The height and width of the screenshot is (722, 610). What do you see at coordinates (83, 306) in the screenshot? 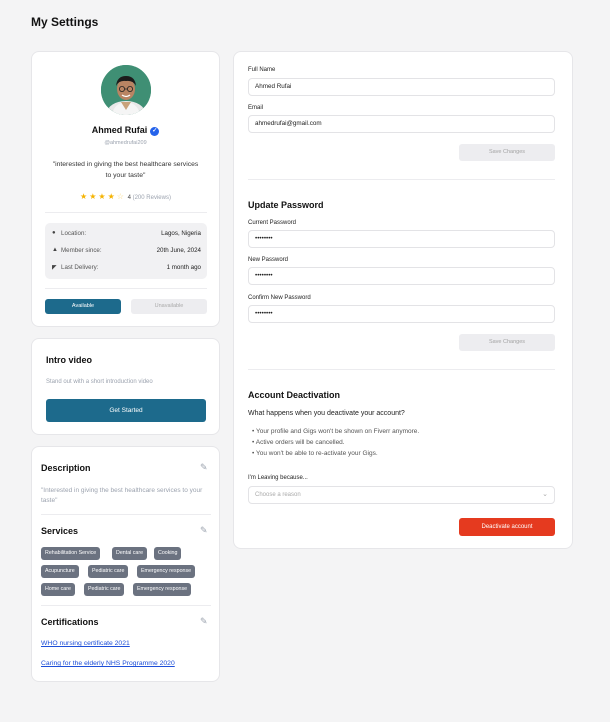
I see `available-button: Available` at bounding box center [83, 306].